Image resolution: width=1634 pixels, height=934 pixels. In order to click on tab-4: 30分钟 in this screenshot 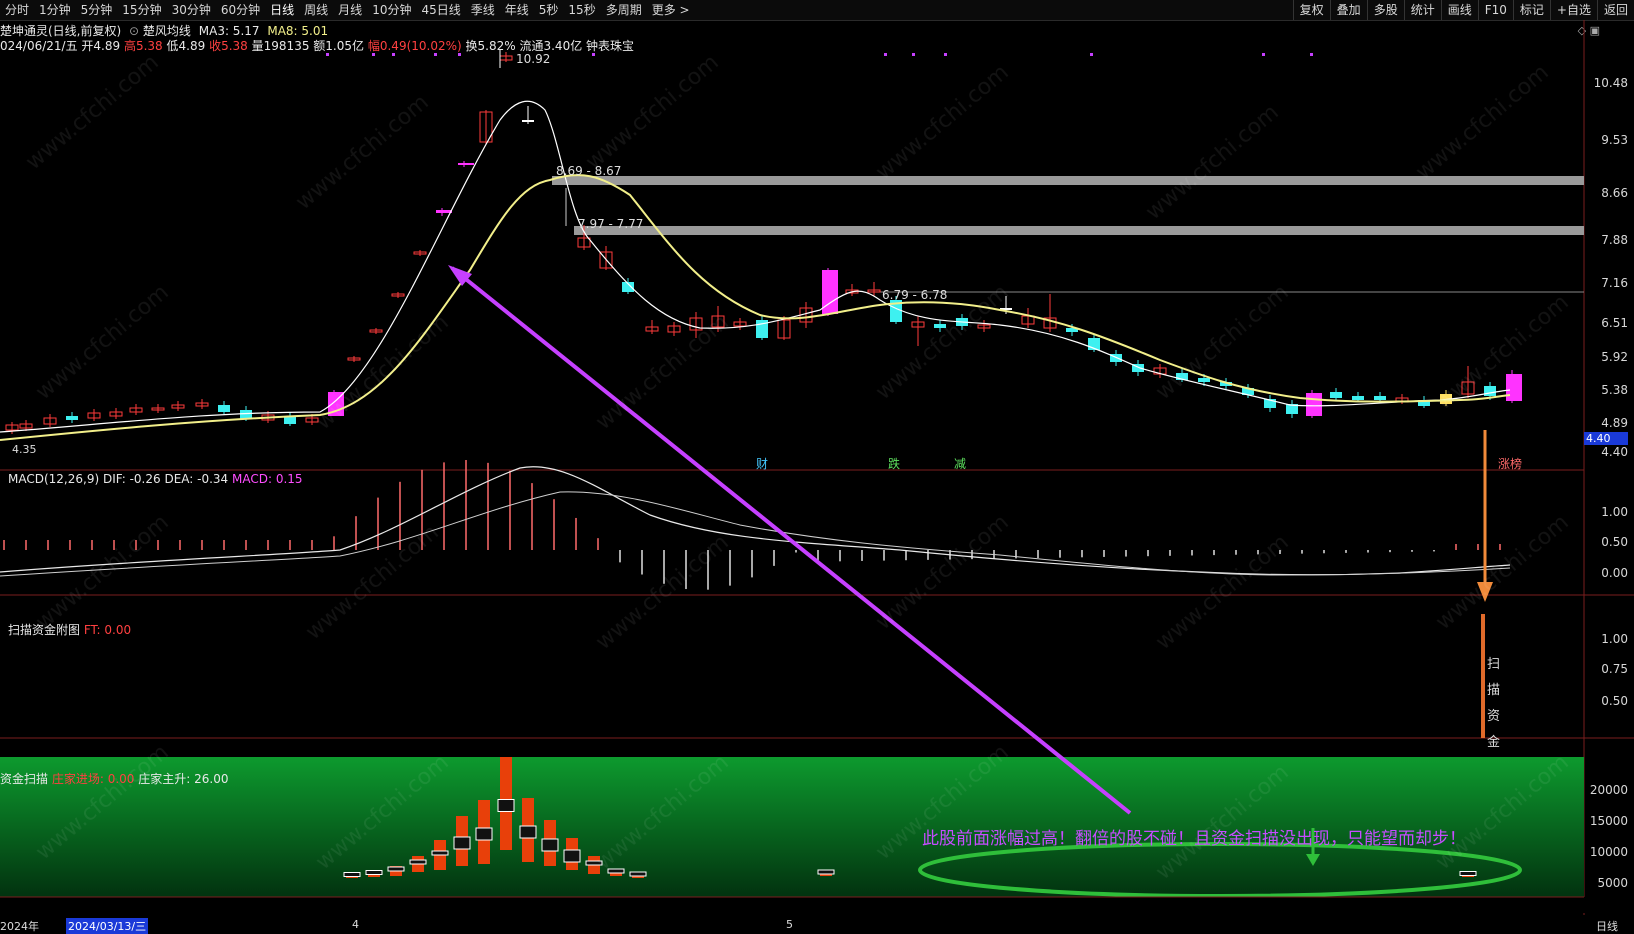, I will do `click(191, 10)`.